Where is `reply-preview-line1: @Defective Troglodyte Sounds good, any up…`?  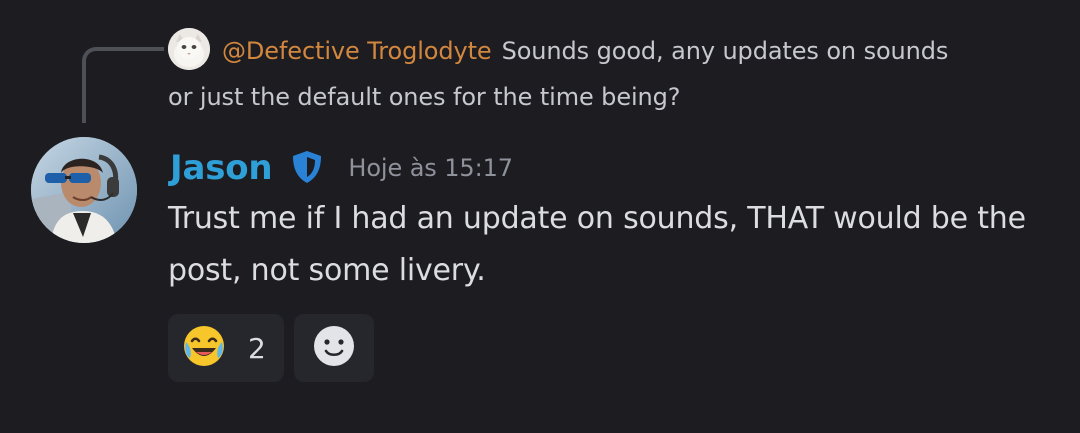
reply-preview-line1: @Defective Troglodyte Sounds good, any up… is located at coordinates (585, 51).